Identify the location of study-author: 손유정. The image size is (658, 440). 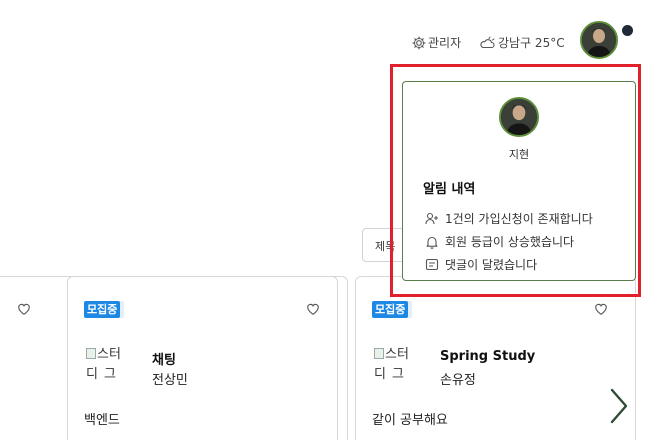
(458, 380).